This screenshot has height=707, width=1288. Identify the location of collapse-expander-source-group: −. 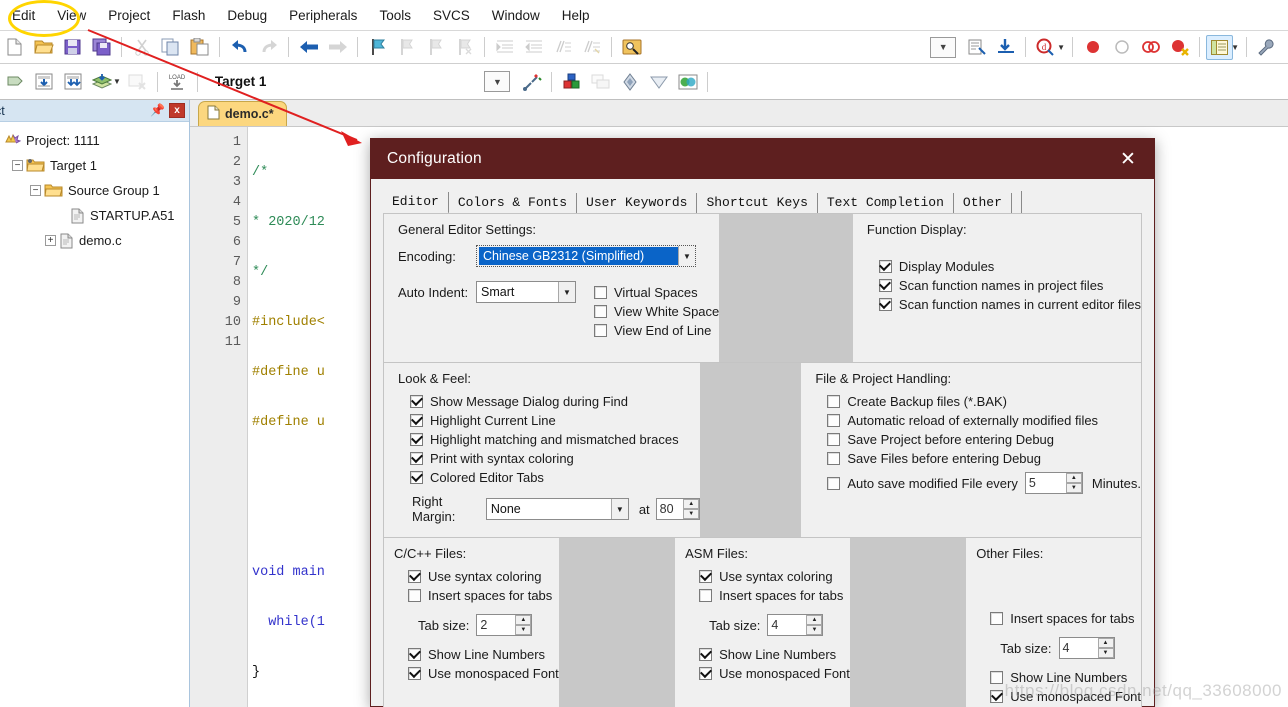
(35, 190).